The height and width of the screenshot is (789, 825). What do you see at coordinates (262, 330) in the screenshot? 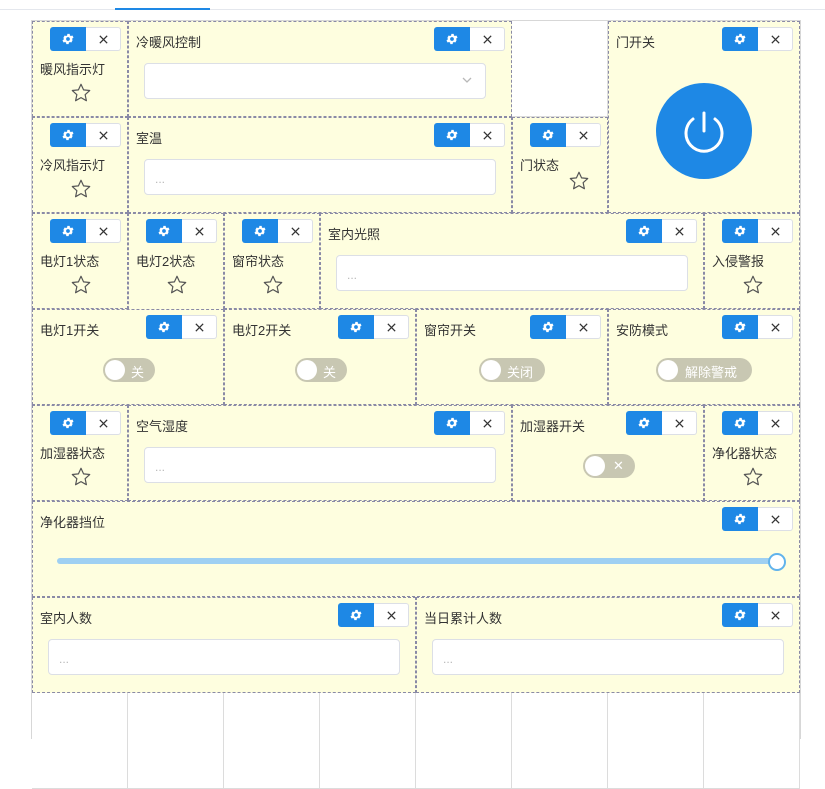
I see `widget-title: 电灯2开关` at bounding box center [262, 330].